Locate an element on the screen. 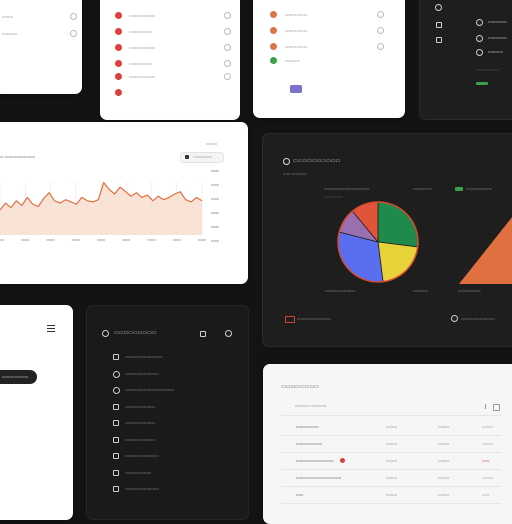  table-cell-status: ▭▭▭ is located at coordinates (488, 477).